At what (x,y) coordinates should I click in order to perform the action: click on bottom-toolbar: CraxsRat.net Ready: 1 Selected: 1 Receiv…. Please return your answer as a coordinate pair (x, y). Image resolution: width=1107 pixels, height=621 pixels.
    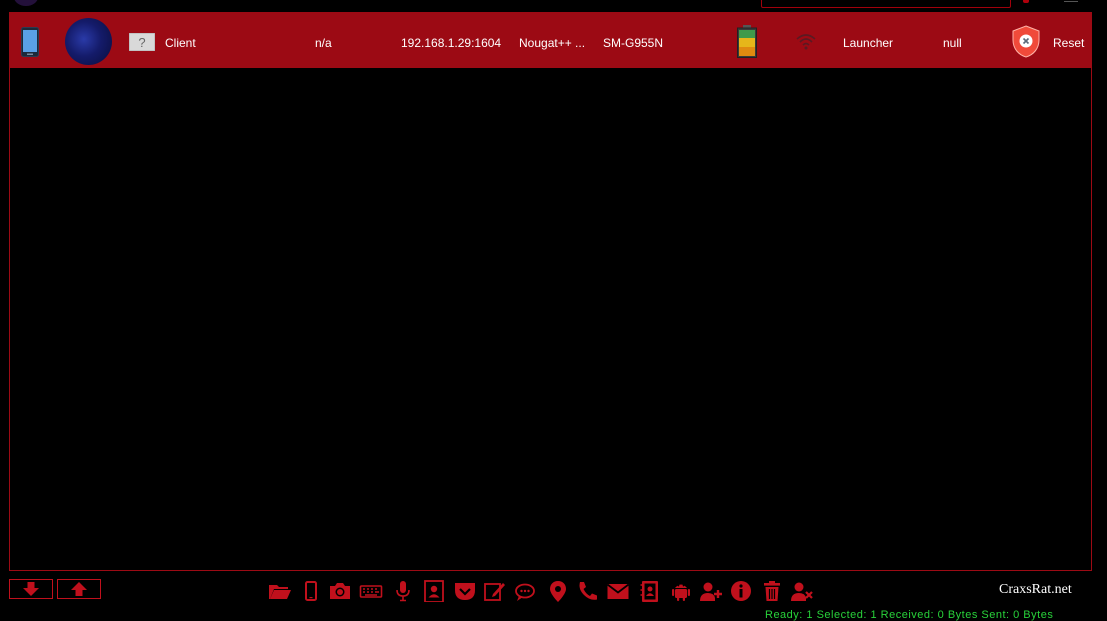
    Looking at the image, I should click on (553, 597).